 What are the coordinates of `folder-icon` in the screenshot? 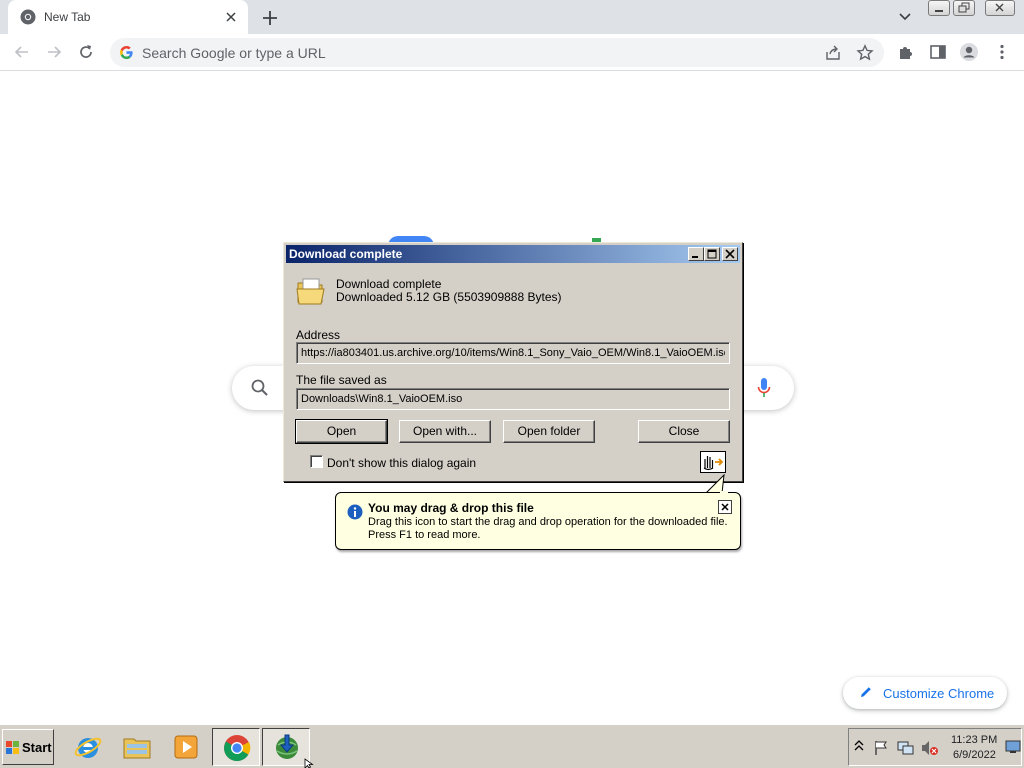 It's located at (137, 748).